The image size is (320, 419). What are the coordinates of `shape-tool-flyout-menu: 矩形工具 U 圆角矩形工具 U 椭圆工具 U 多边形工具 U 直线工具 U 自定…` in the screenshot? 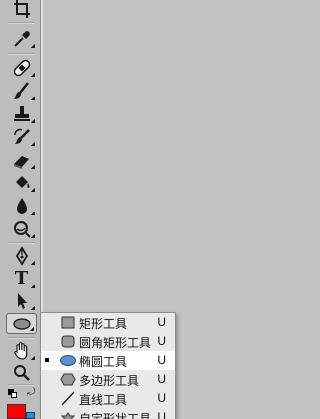 It's located at (108, 365).